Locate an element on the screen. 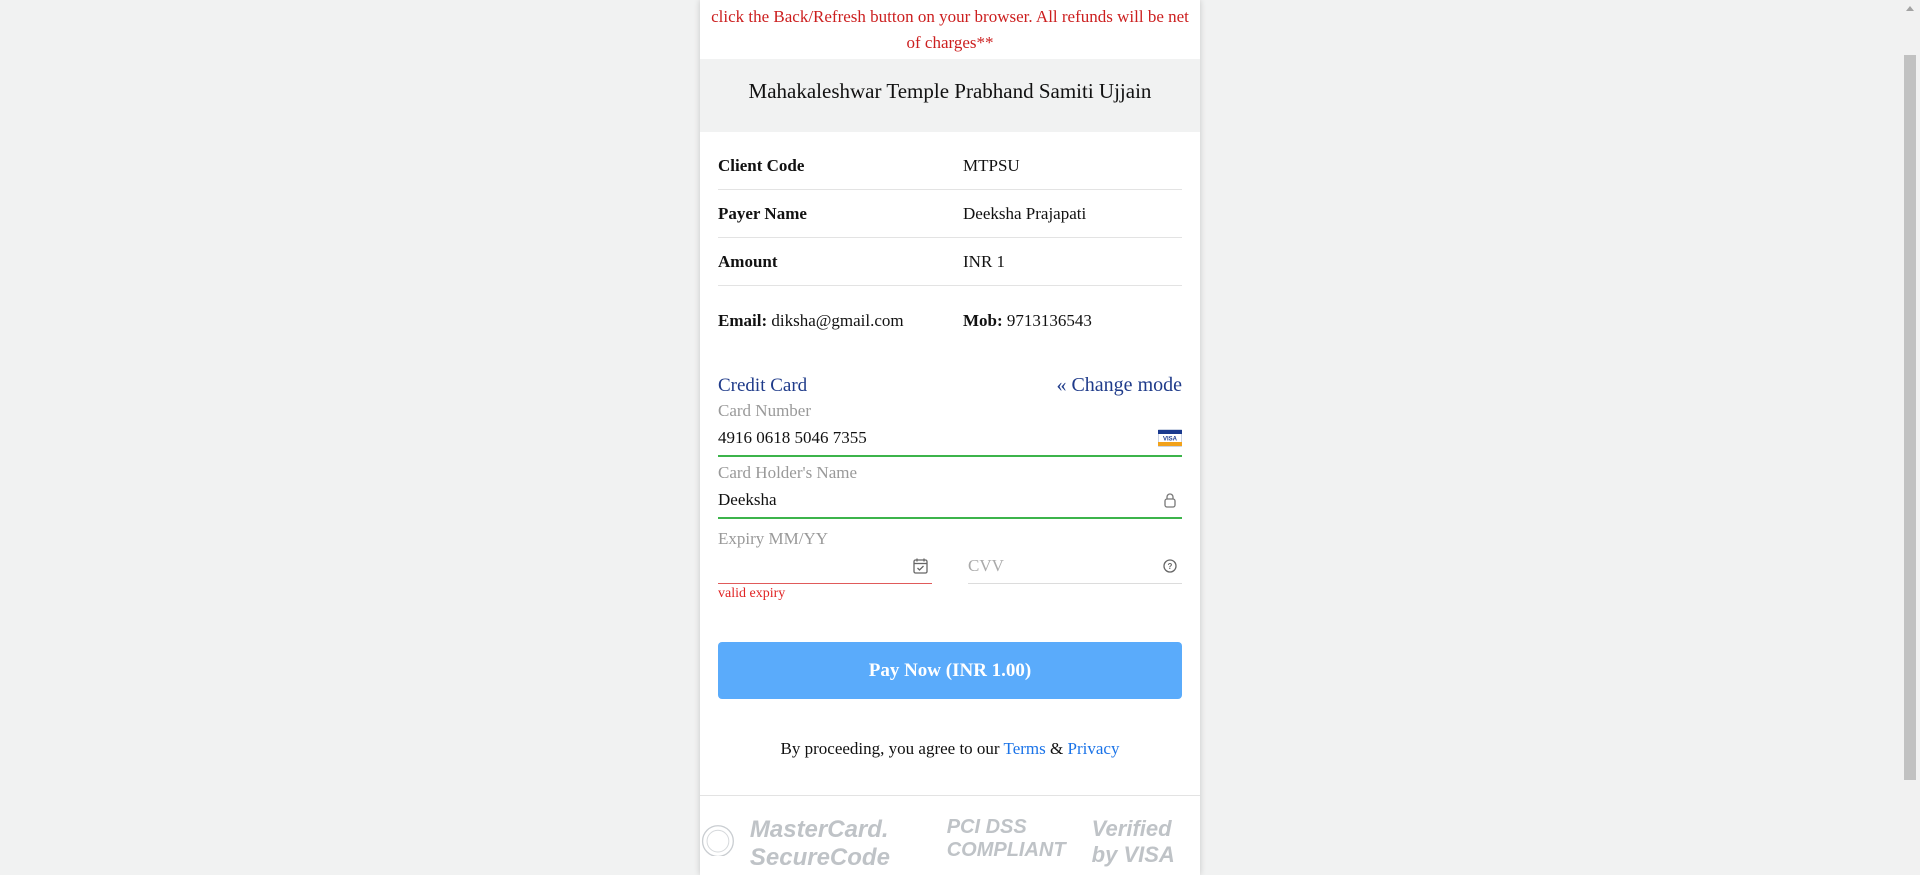 This screenshot has width=1920, height=875. card-number-value: 4916 0618 5046 7355 is located at coordinates (792, 437).